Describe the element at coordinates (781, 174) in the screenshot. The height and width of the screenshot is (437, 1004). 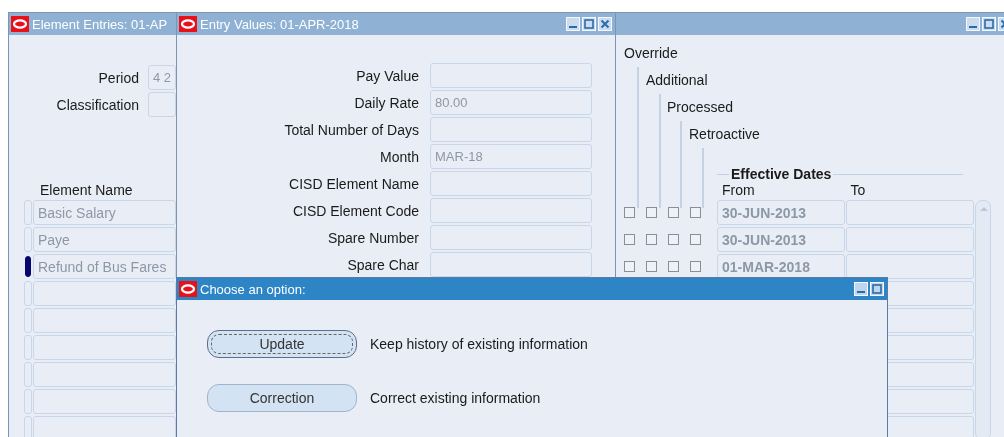
I see `group-title: Effective Dates` at that location.